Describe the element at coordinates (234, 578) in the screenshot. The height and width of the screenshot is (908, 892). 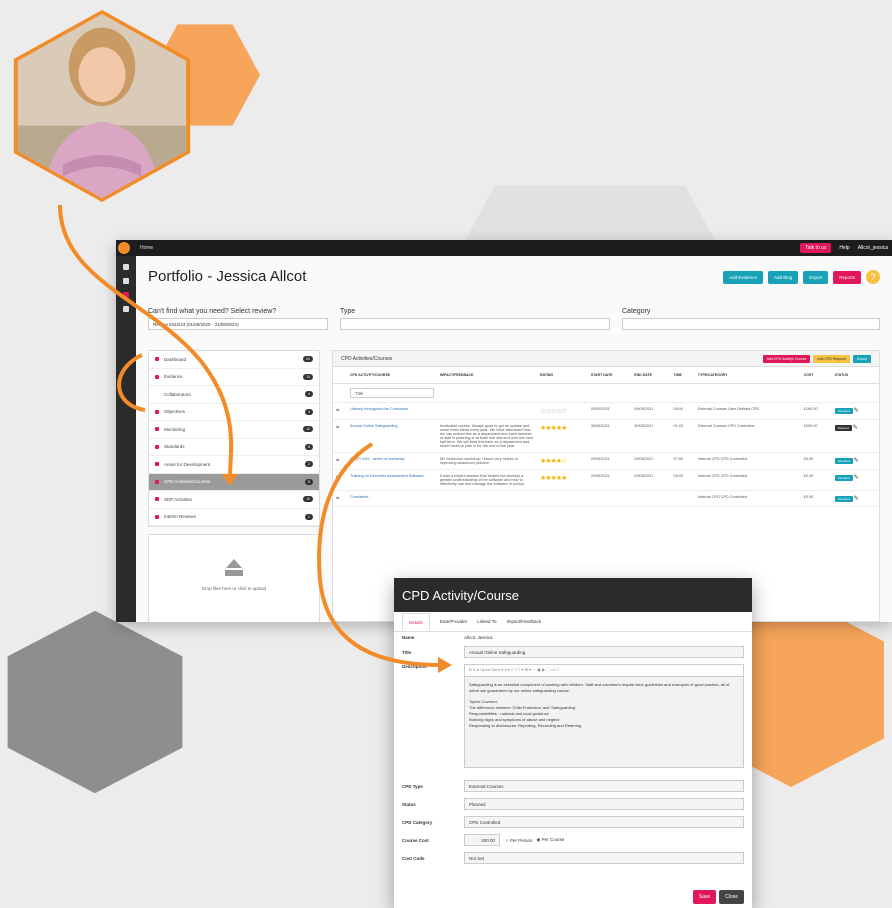
I see `file-dropzone: Drop files here or click to upload` at that location.